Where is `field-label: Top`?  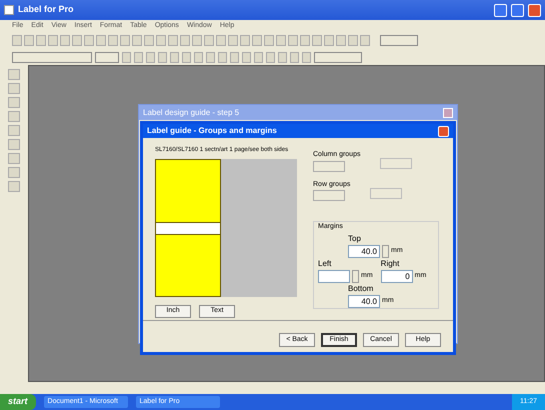 field-label: Top is located at coordinates (355, 238).